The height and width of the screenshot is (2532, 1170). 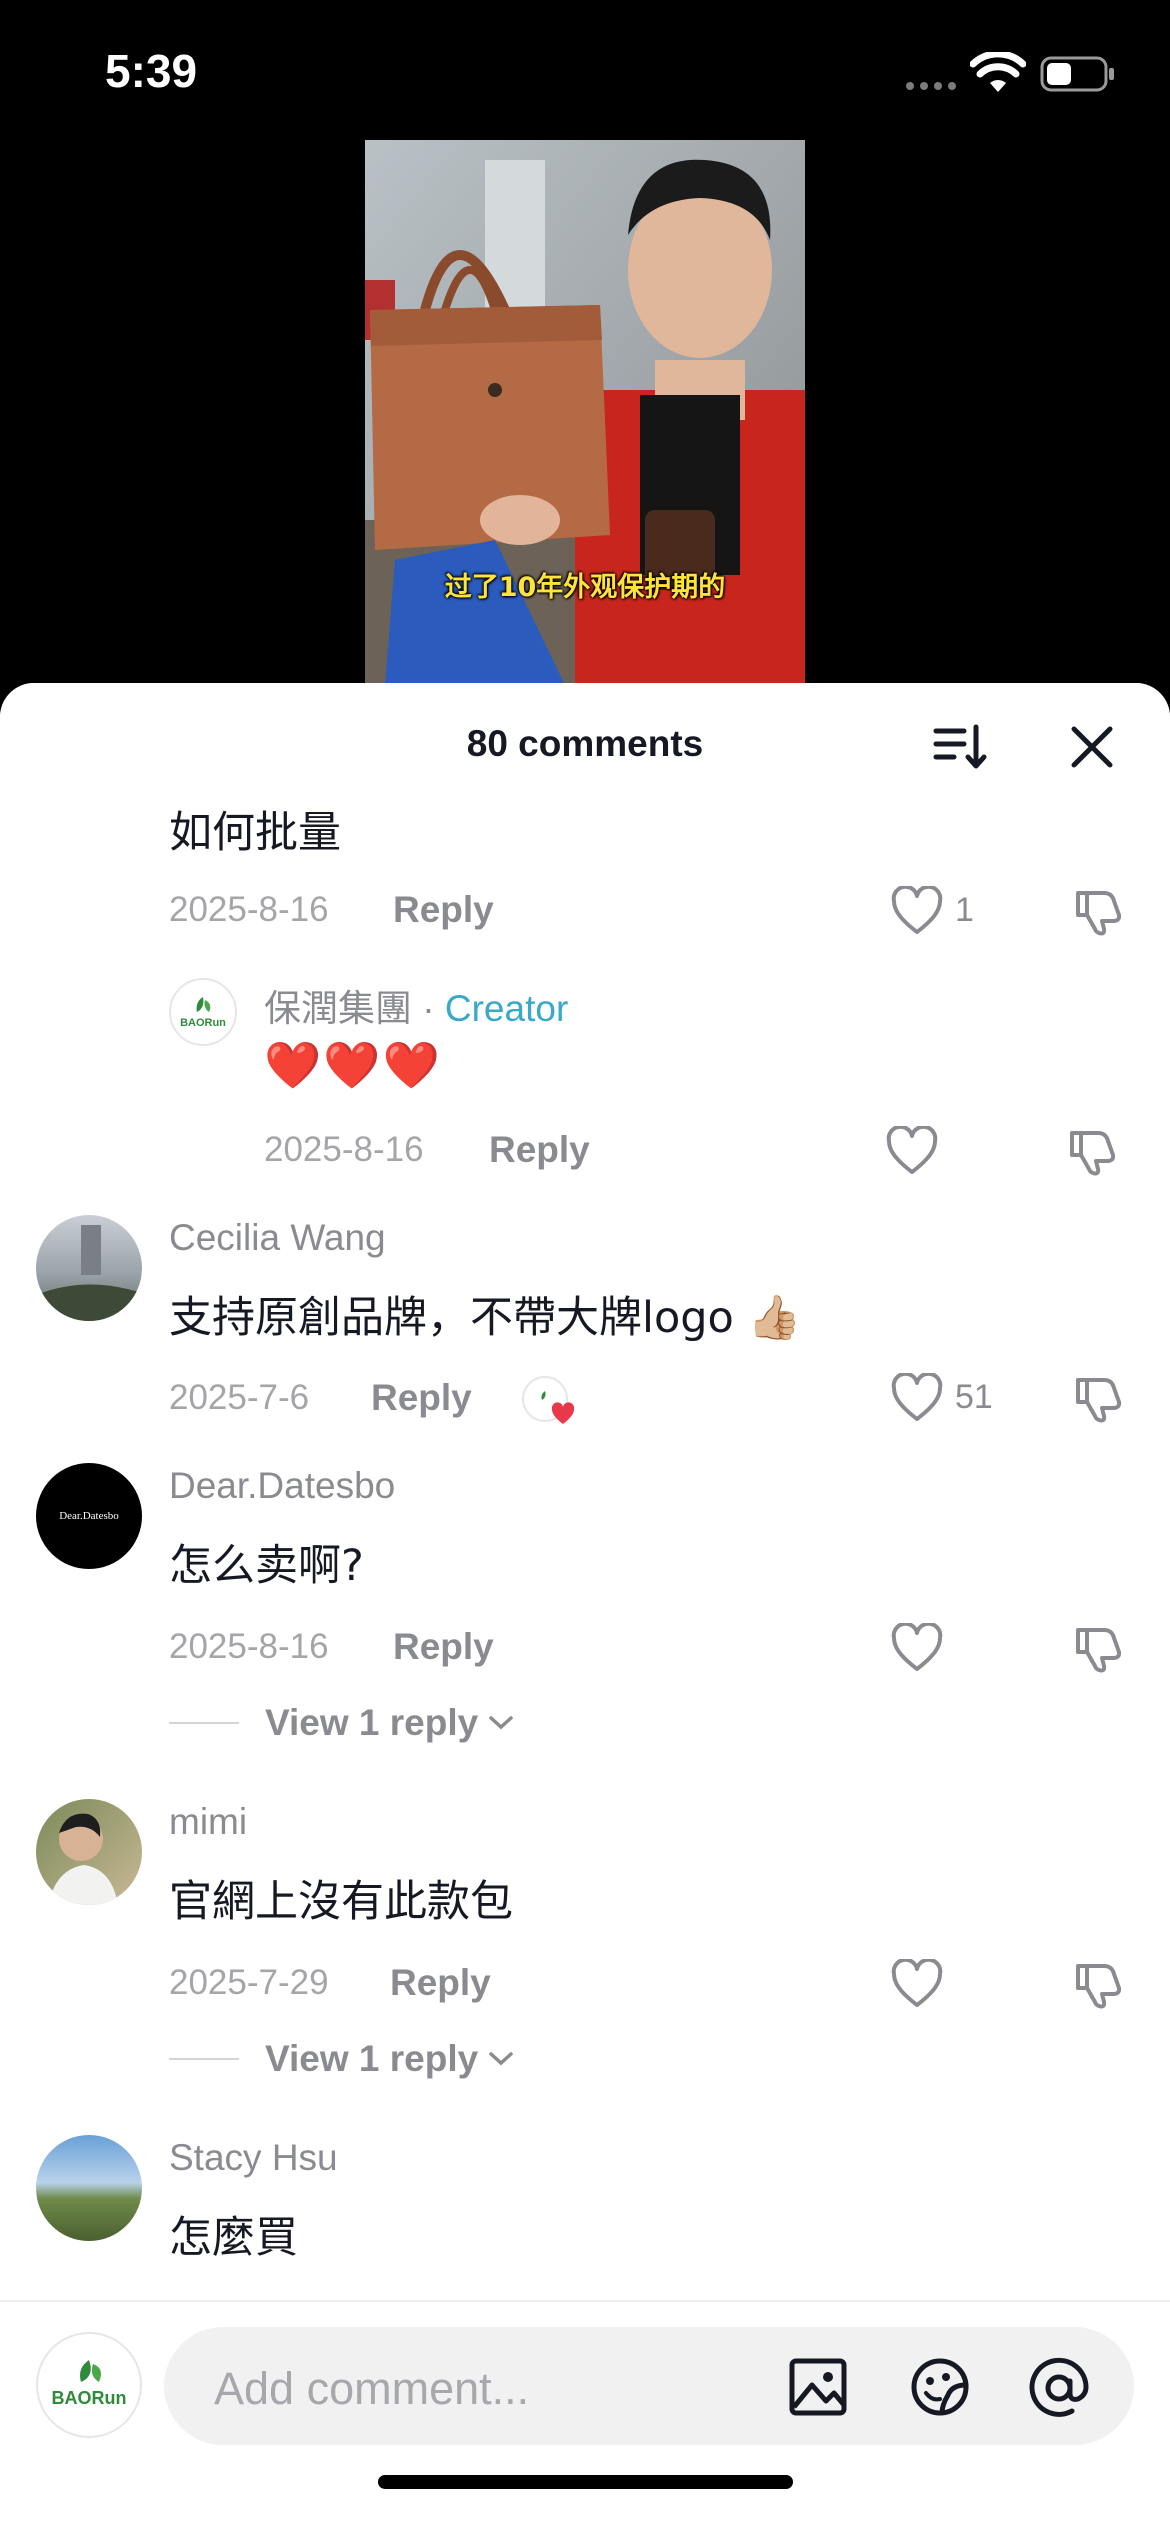 What do you see at coordinates (344, 1149) in the screenshot?
I see `reply-date: 2025-8-16` at bounding box center [344, 1149].